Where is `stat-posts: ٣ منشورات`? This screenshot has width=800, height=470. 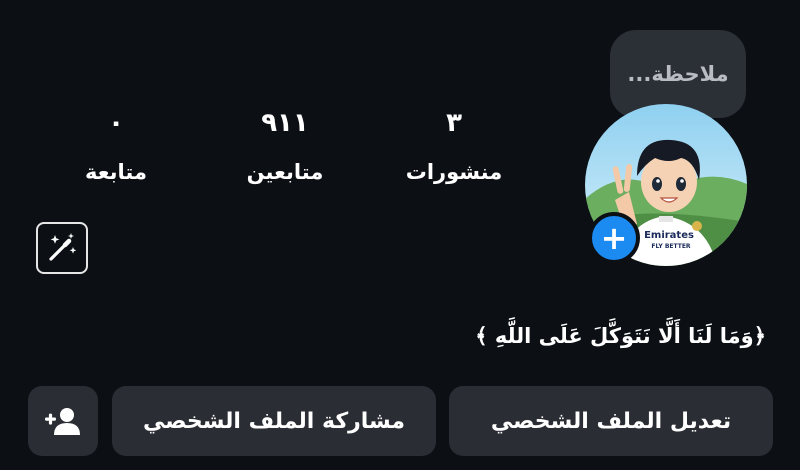 stat-posts: ٣ منشورات is located at coordinates (454, 147).